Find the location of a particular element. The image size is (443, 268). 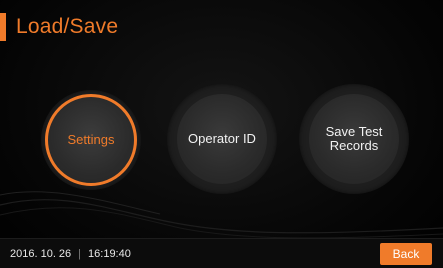

datetime-display: 2016. 10. 26 | 16:19:40 is located at coordinates (70, 254).